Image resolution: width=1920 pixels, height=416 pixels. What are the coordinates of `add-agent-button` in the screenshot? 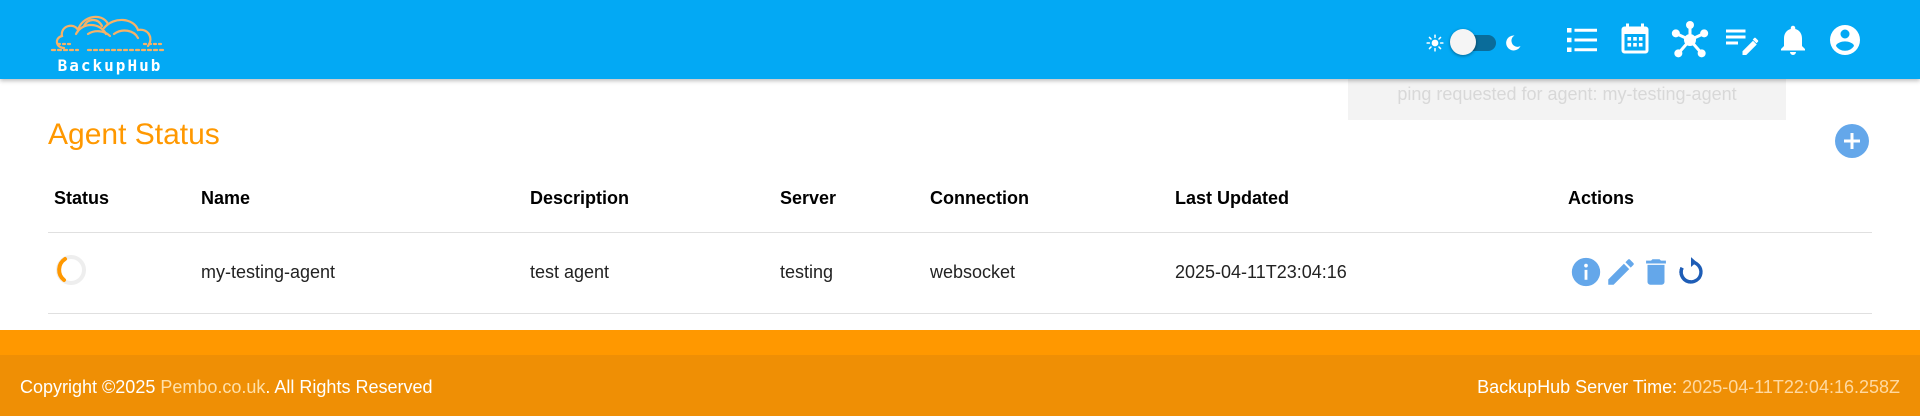 It's located at (1852, 141).